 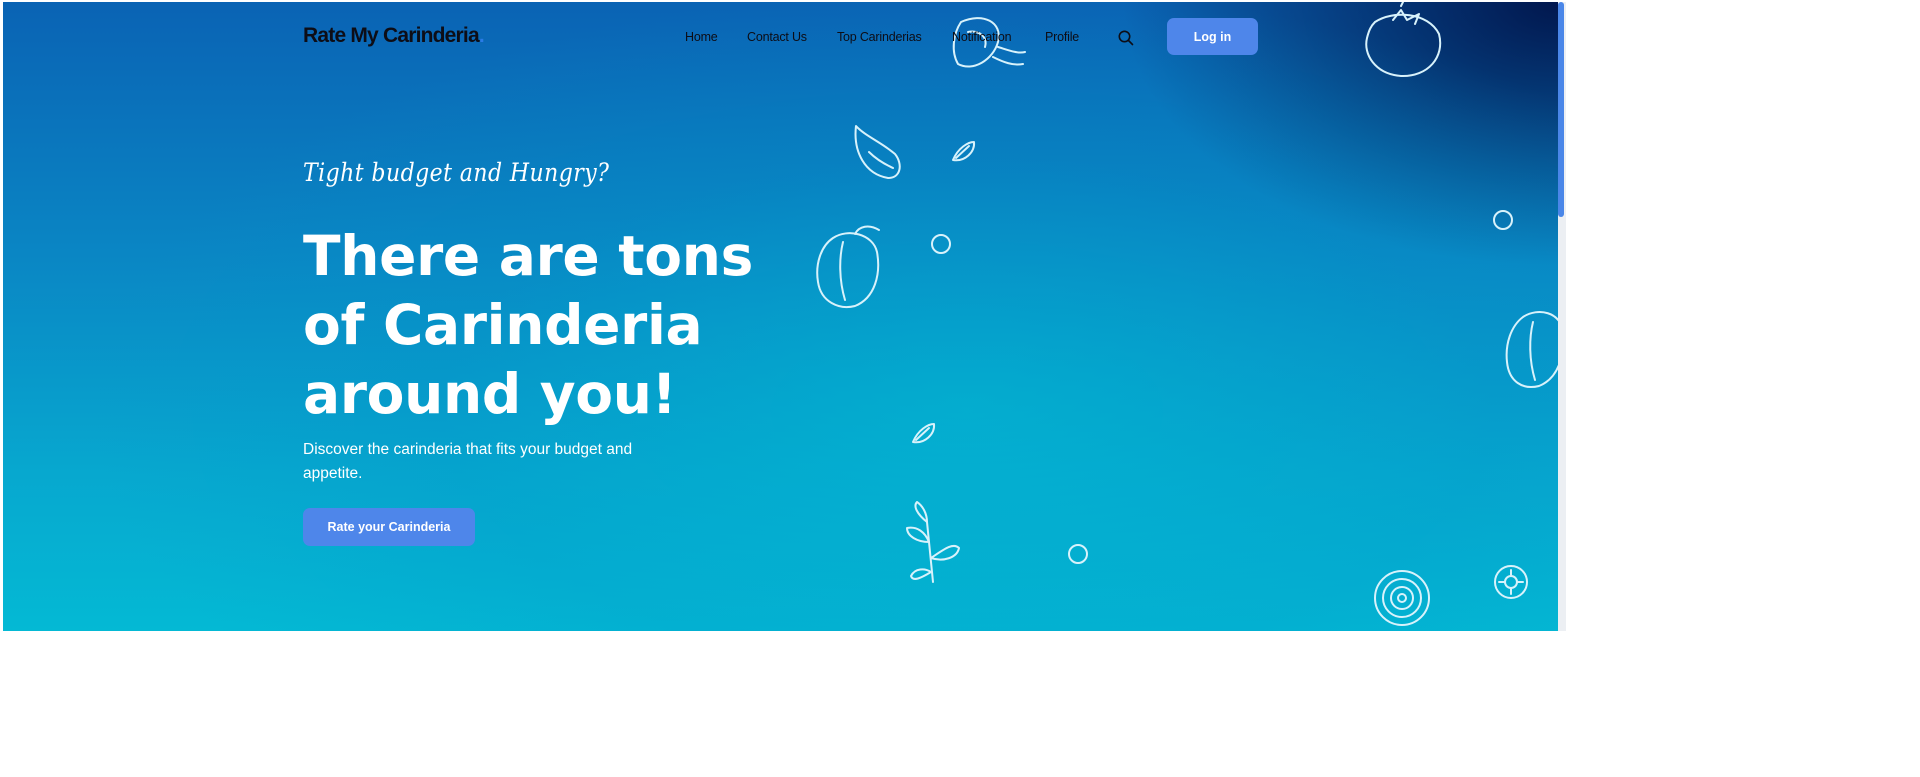 What do you see at coordinates (933, 542) in the screenshot?
I see `parsley-icon` at bounding box center [933, 542].